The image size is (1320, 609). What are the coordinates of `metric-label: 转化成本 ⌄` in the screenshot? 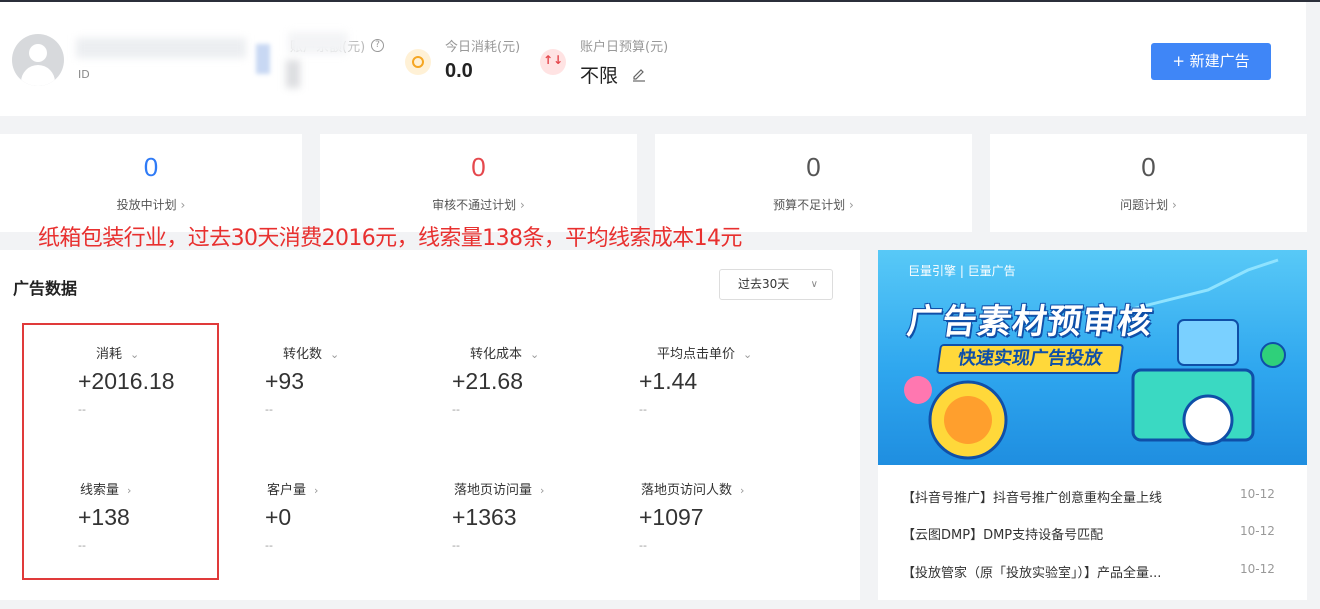 It's located at (505, 354).